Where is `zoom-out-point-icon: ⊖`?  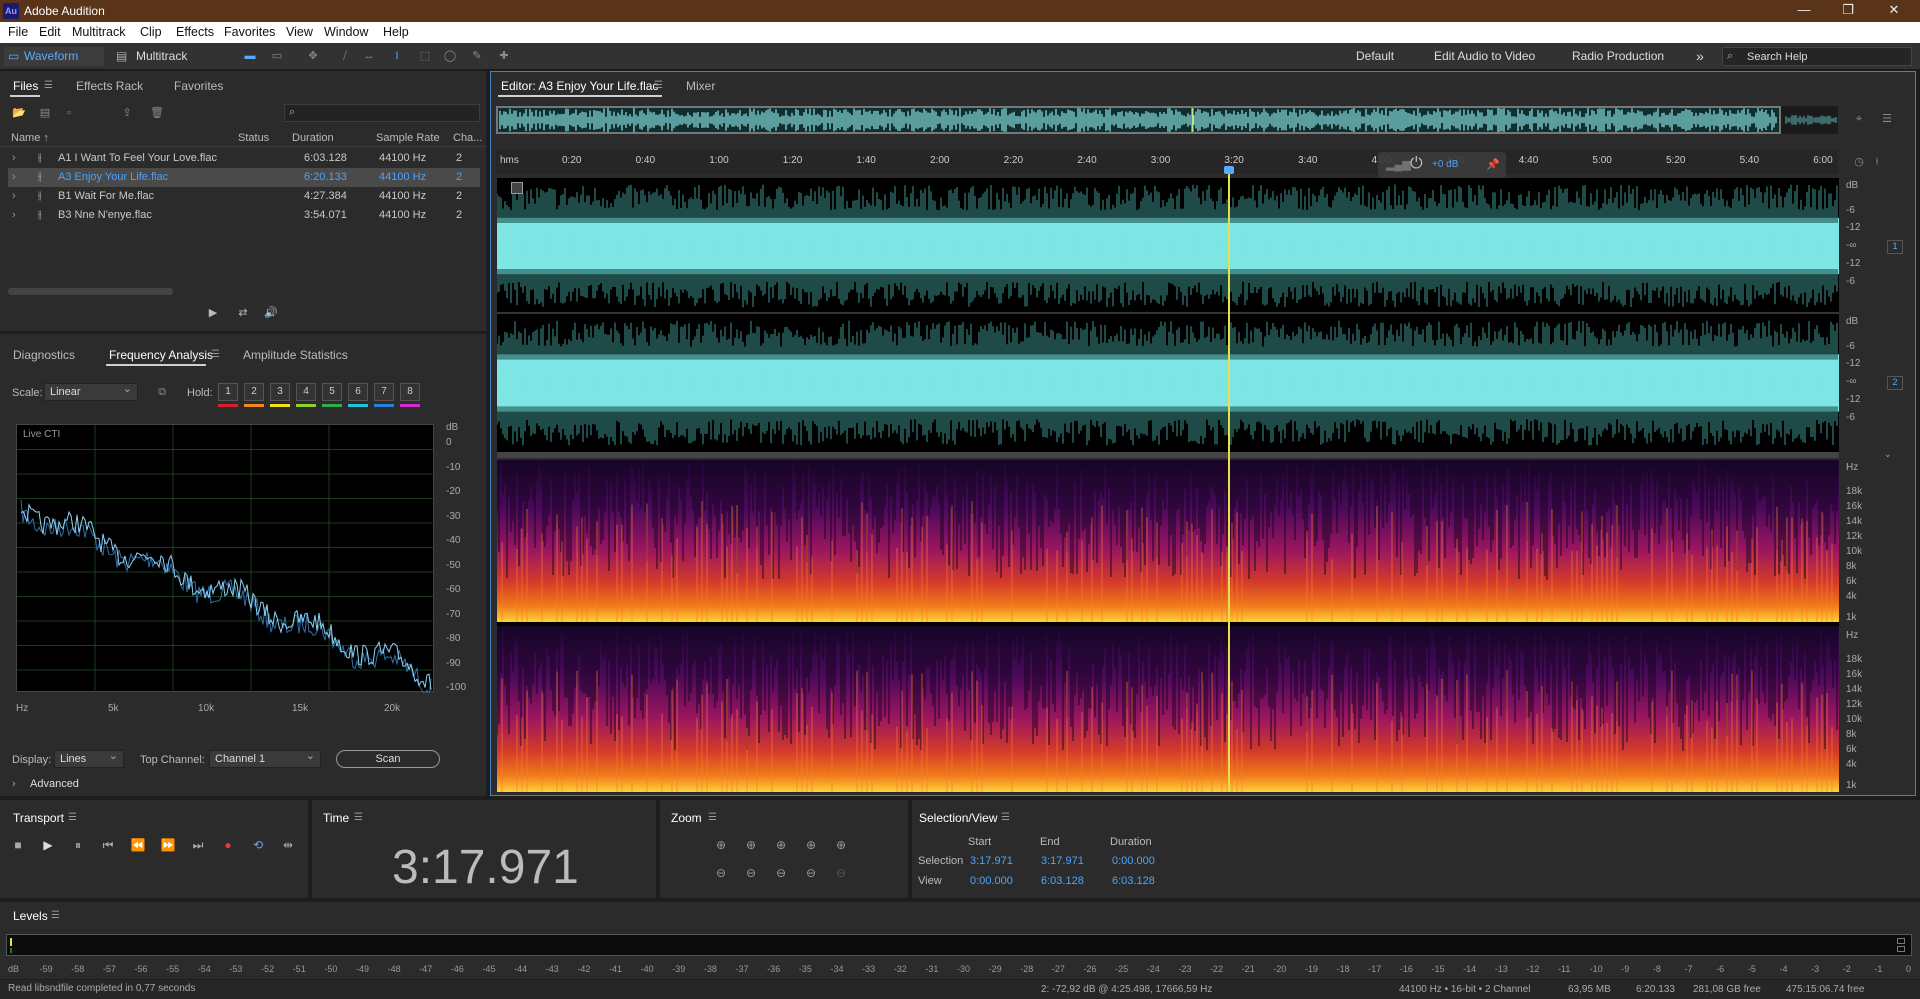
zoom-out-point-icon: ⊖ is located at coordinates (781, 874).